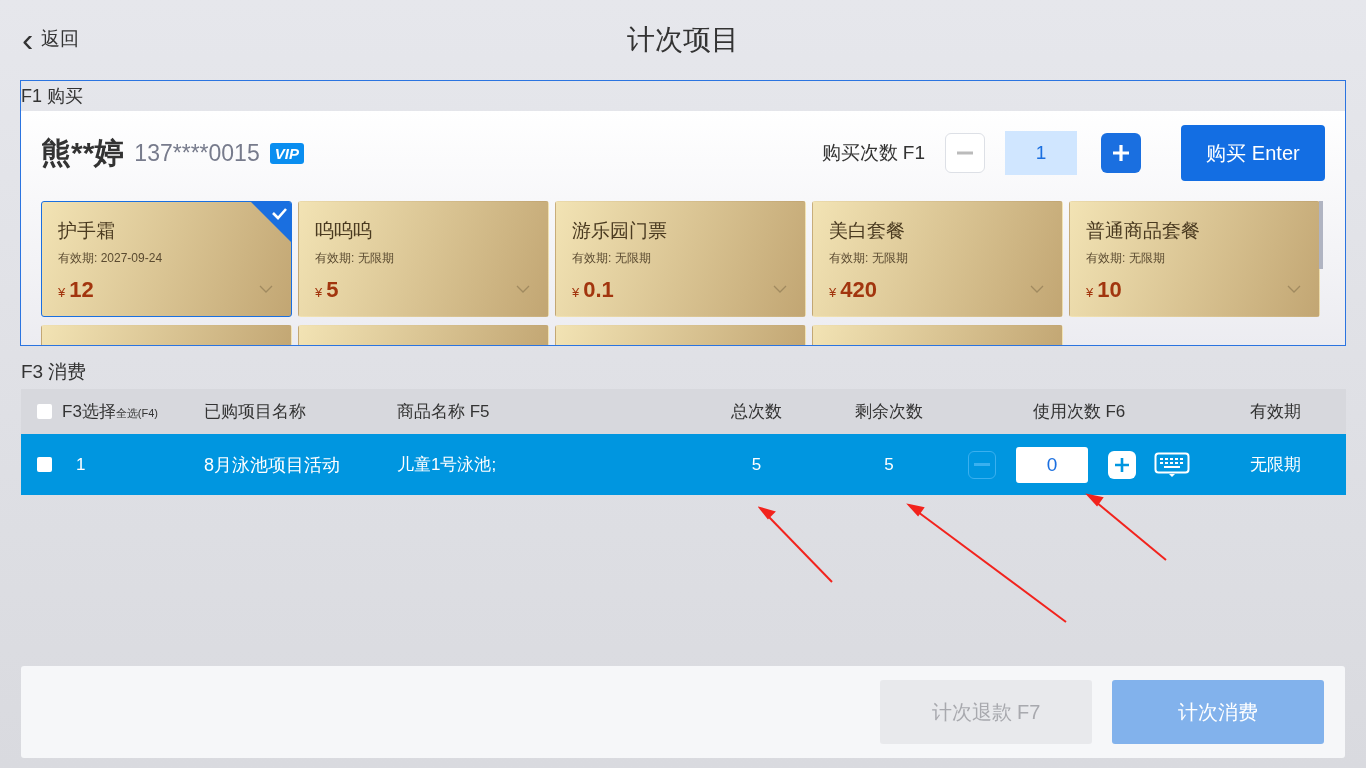 Image resolution: width=1366 pixels, height=768 pixels. What do you see at coordinates (889, 412) in the screenshot?
I see `column-header: 剩余次数` at bounding box center [889, 412].